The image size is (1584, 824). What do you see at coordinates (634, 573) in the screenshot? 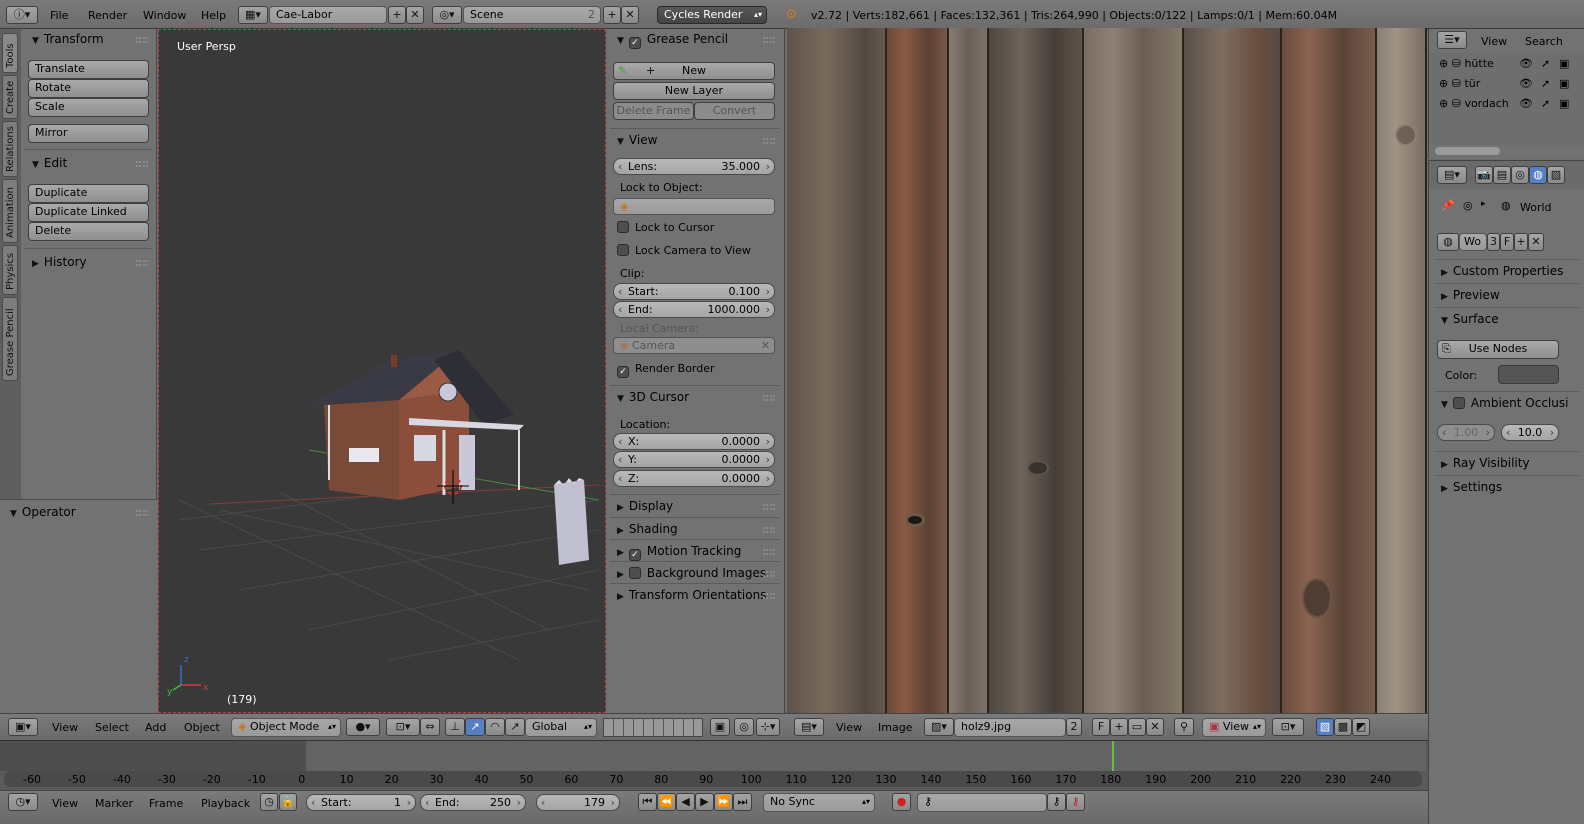
I see `background-images-checkbox` at bounding box center [634, 573].